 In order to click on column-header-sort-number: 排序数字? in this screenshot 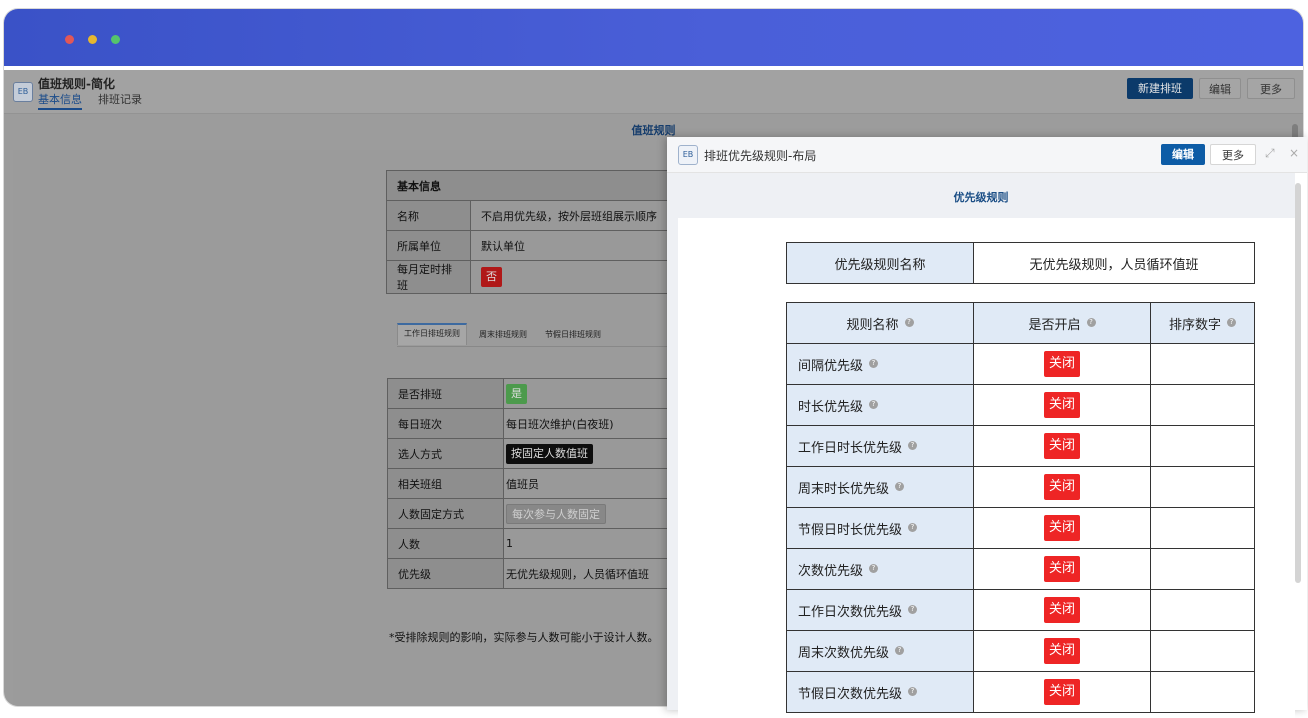, I will do `click(1202, 323)`.